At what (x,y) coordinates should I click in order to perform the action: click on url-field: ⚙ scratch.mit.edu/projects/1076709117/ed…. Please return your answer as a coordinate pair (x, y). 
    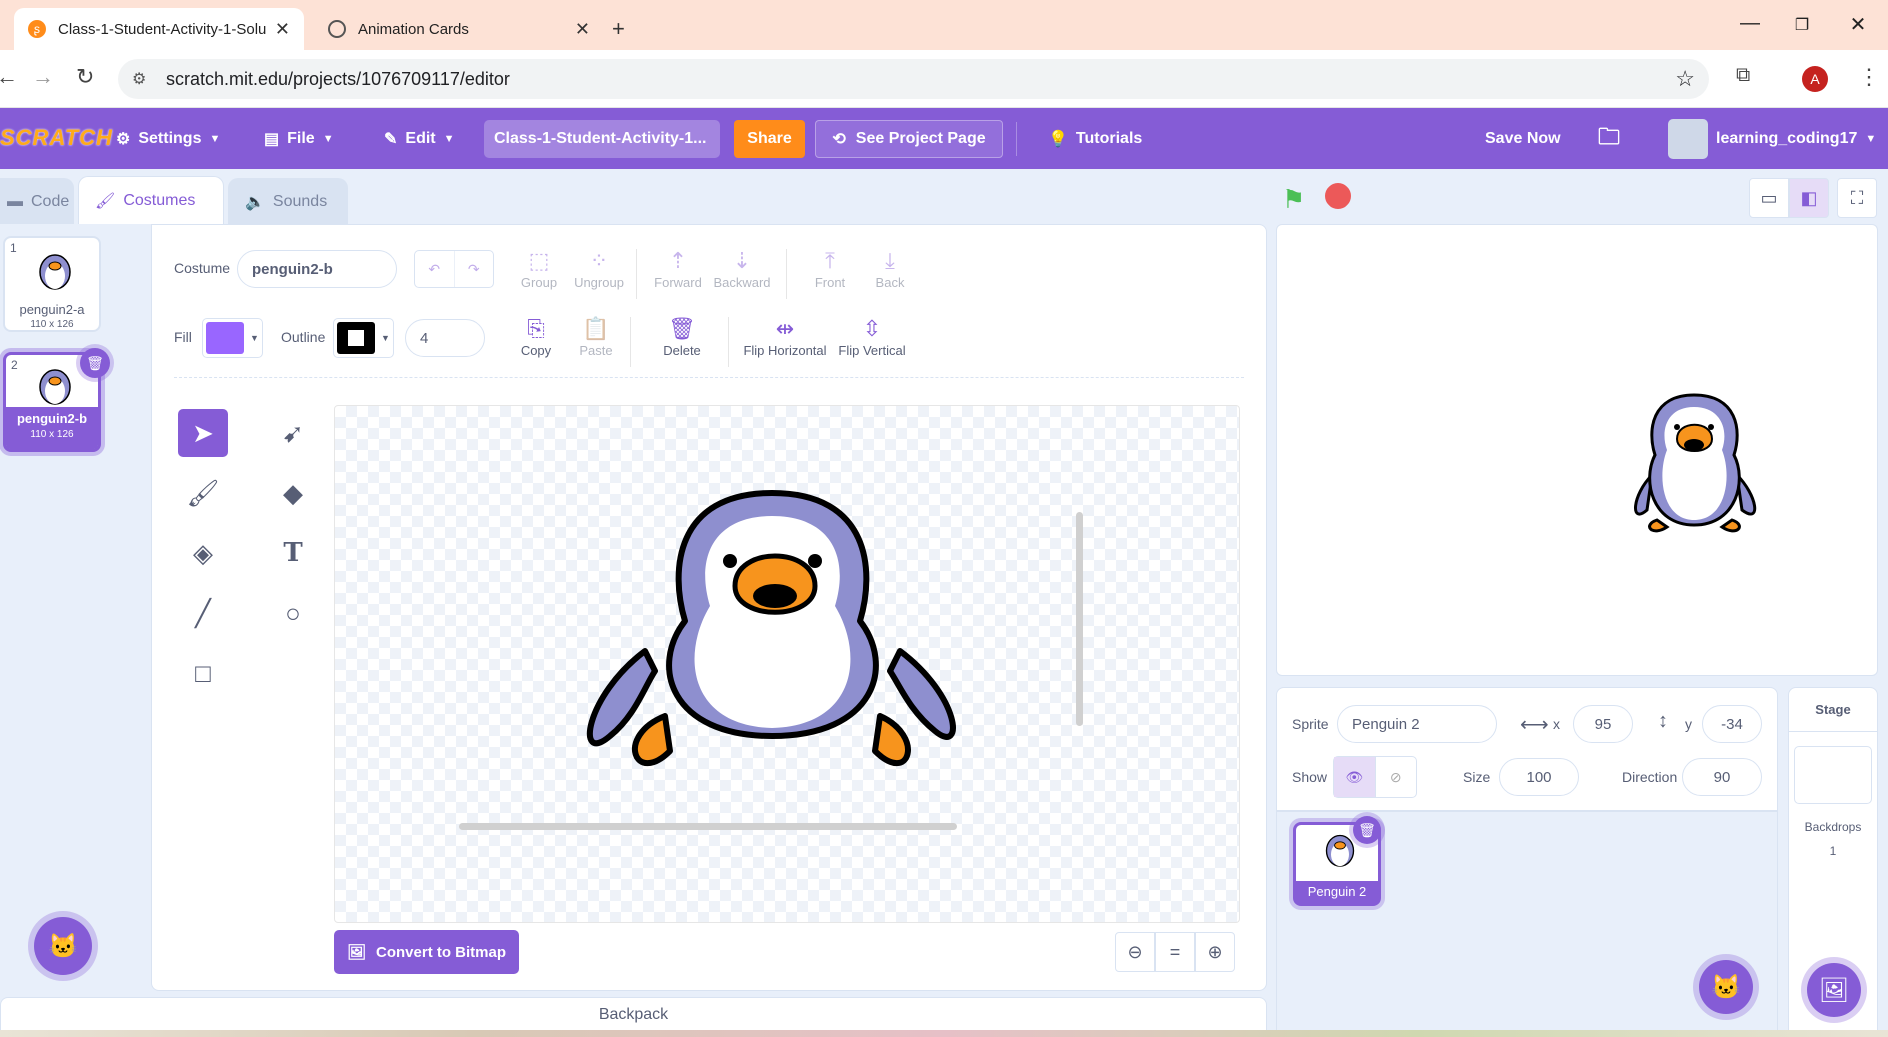
    Looking at the image, I should click on (913, 79).